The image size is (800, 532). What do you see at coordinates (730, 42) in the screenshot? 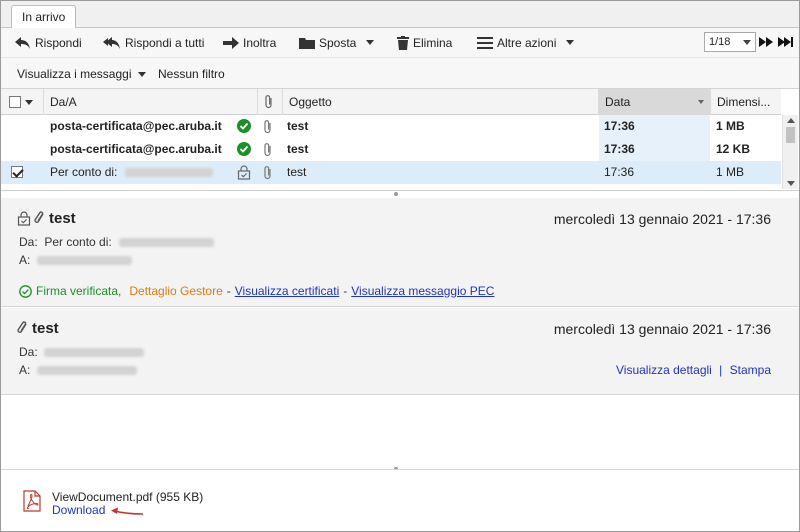
I see `page-select: 1/18` at bounding box center [730, 42].